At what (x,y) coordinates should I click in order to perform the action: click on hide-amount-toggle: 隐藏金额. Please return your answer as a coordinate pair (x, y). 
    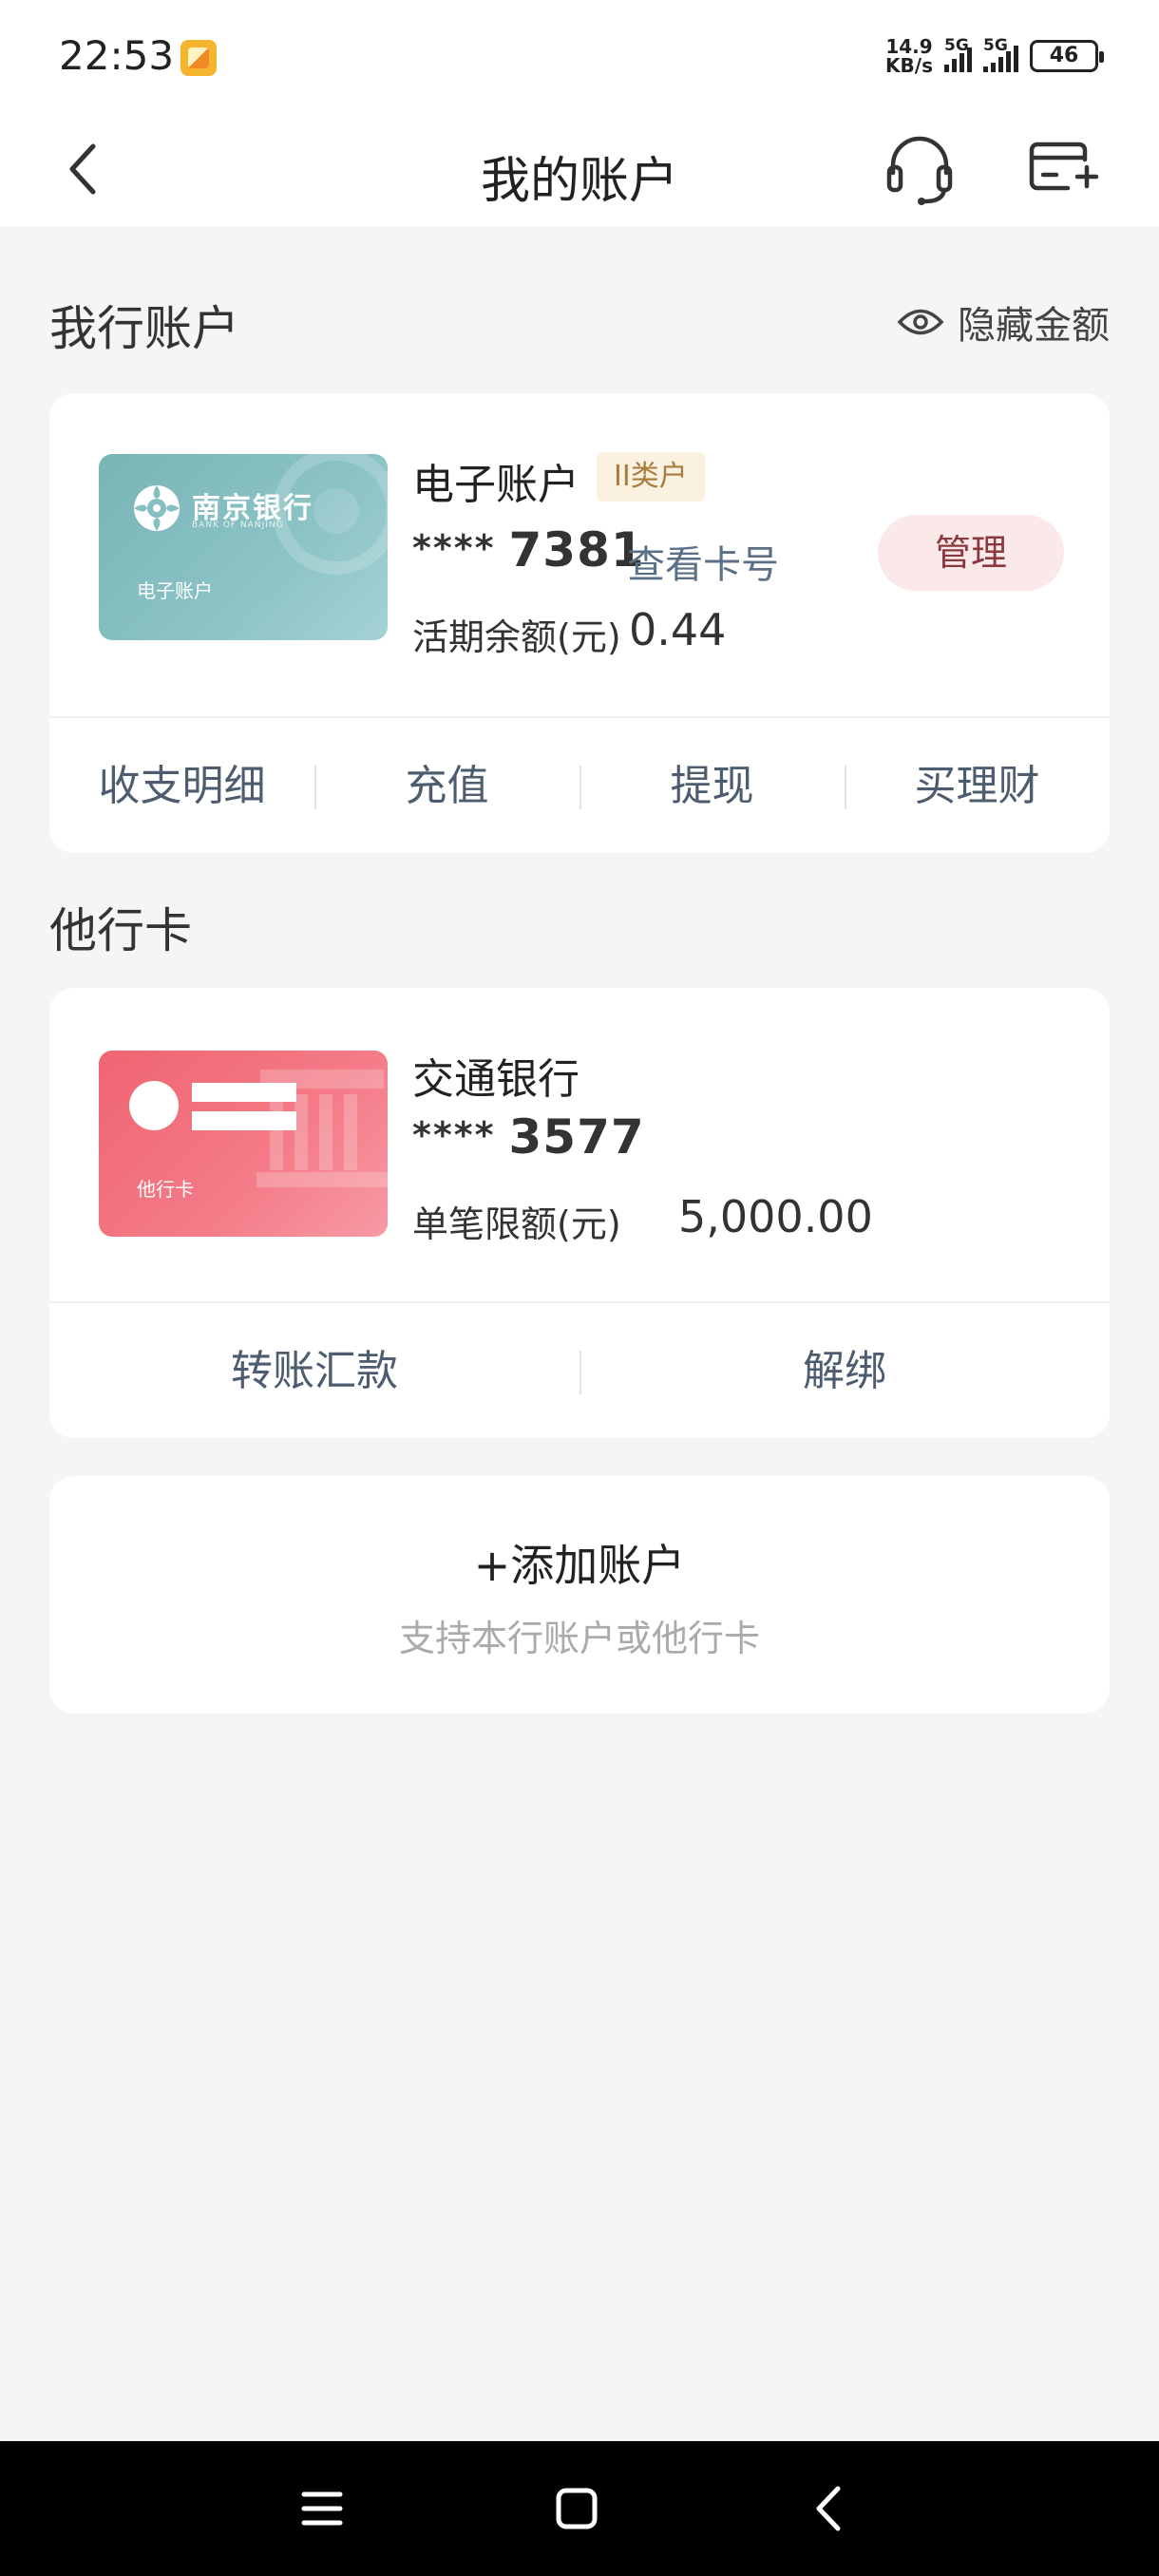
    Looking at the image, I should click on (1003, 322).